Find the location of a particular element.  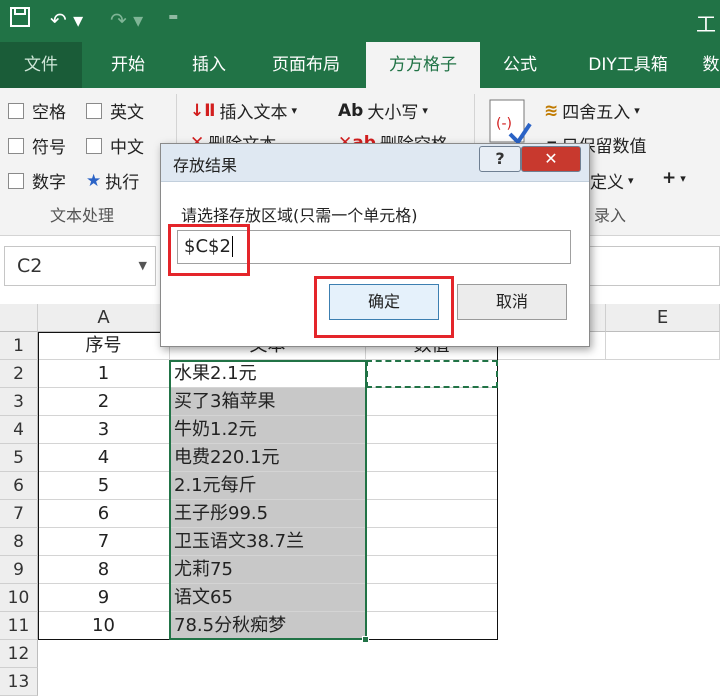

tab-insert: 插入 is located at coordinates (209, 65).